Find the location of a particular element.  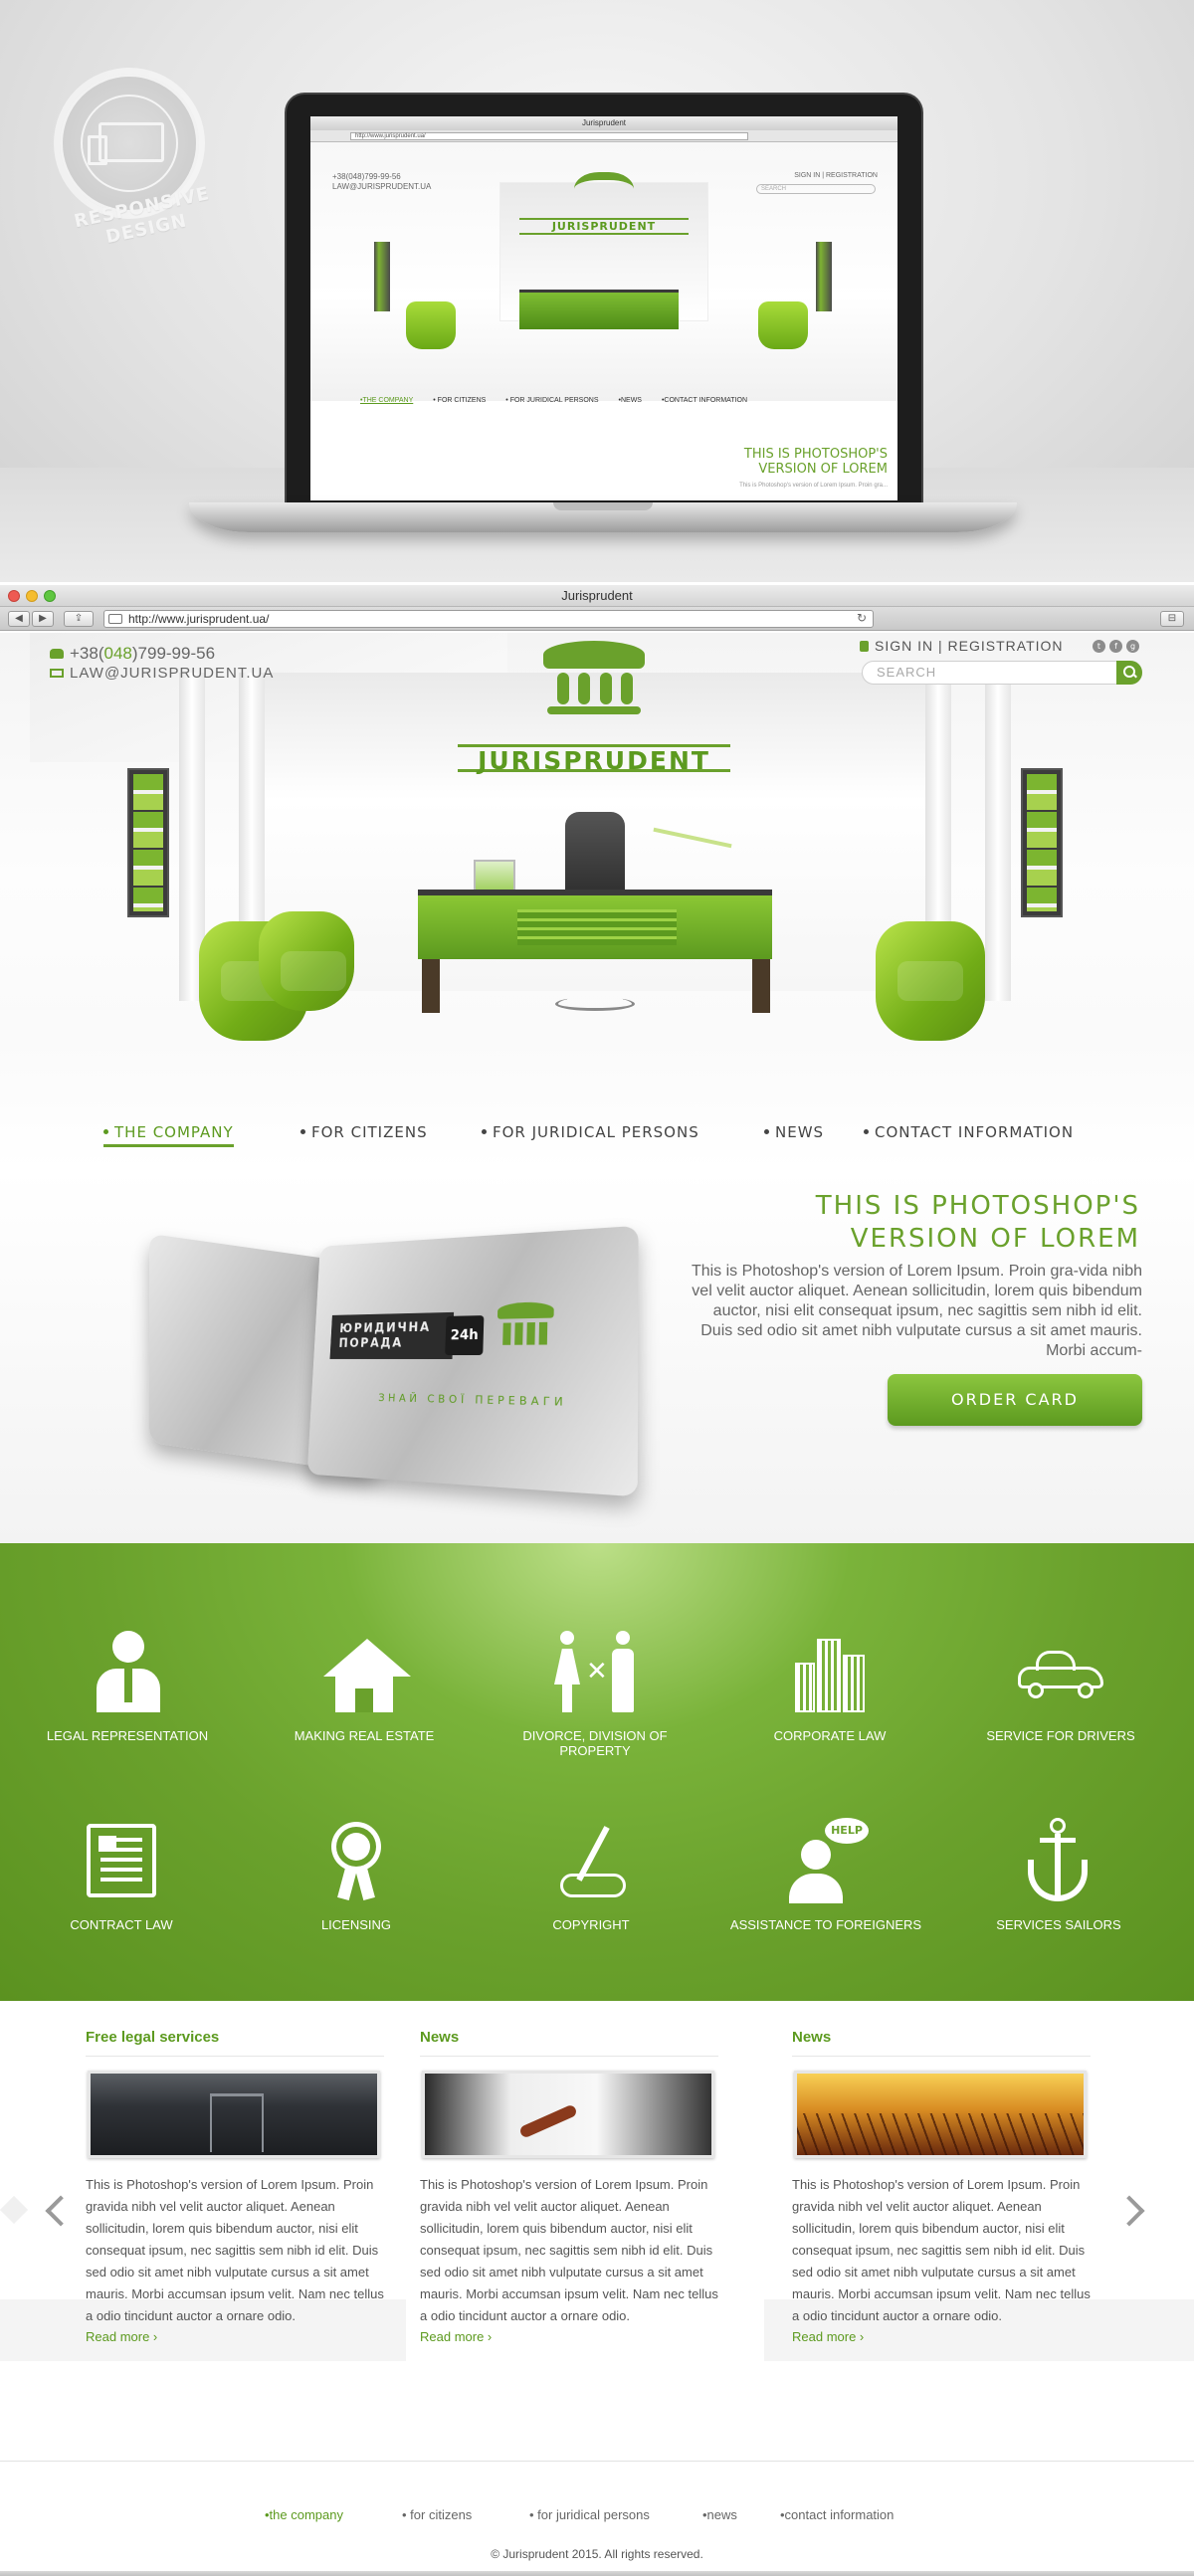

service-label: CORPORATE LAW is located at coordinates (830, 1736).